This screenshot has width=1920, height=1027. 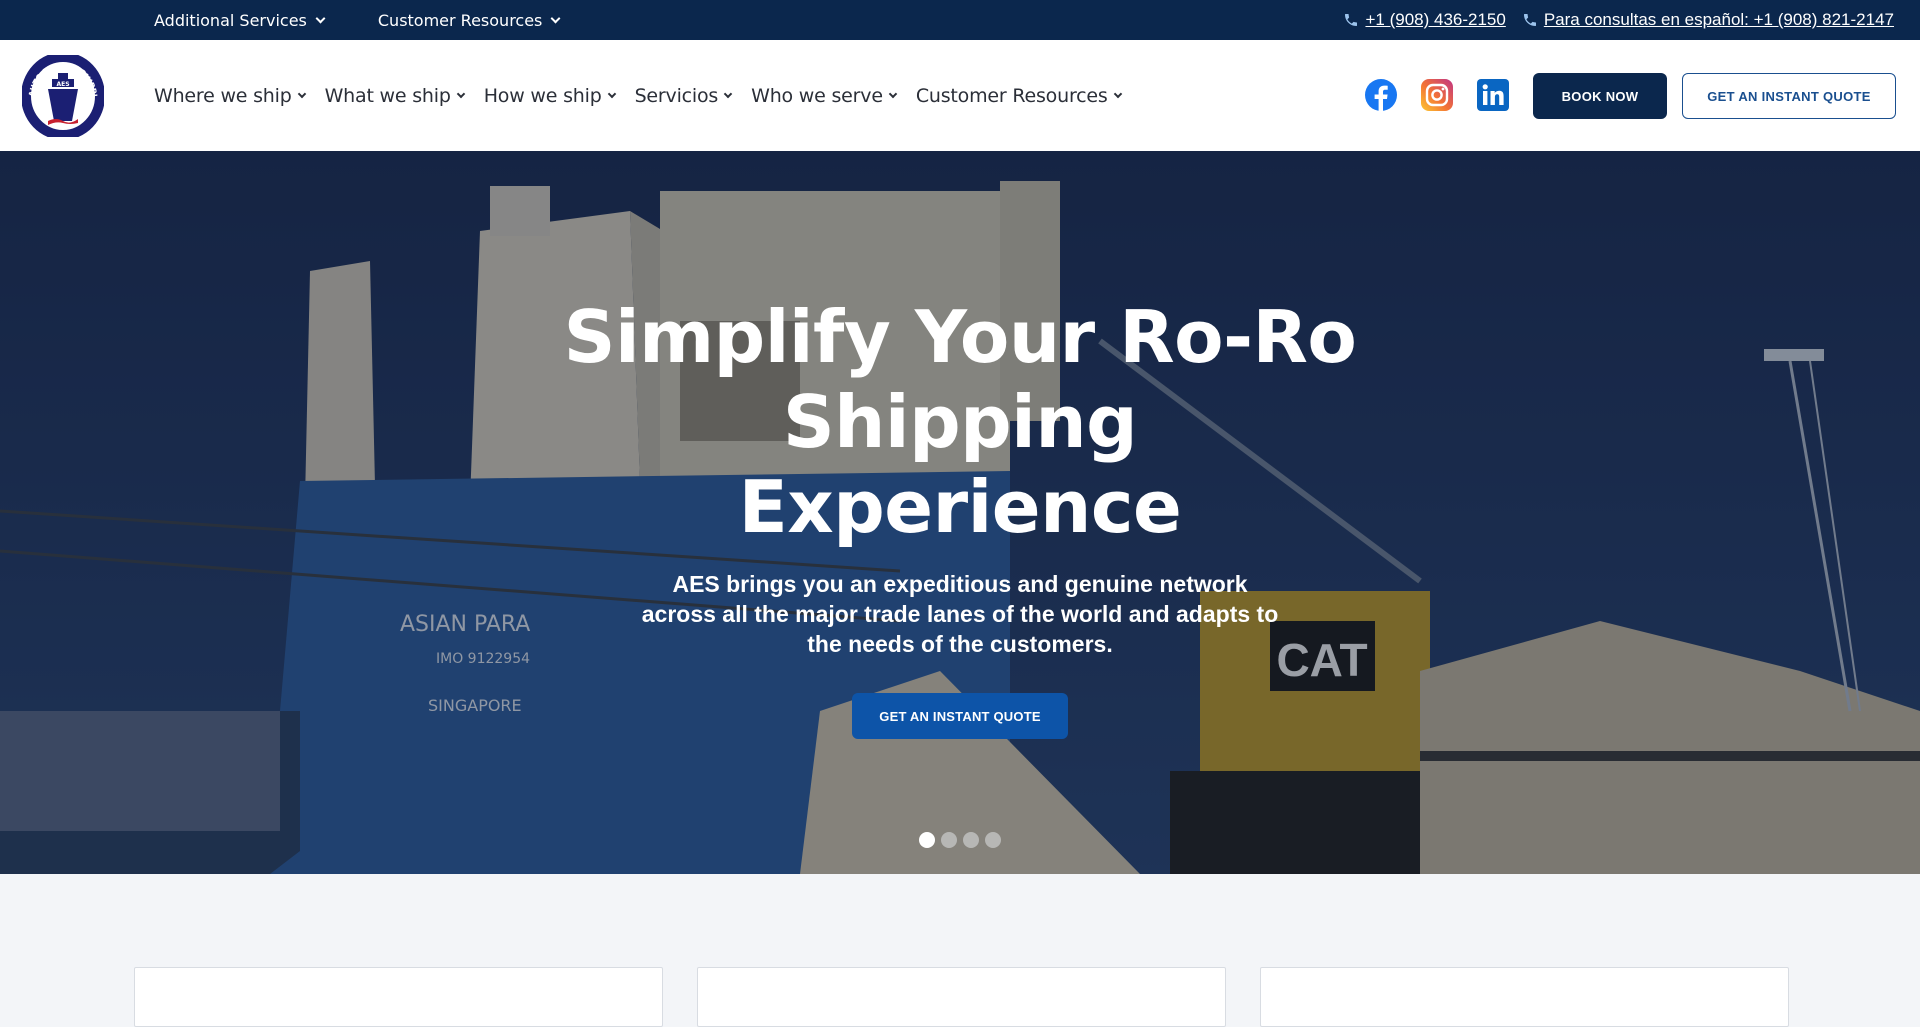 I want to click on facebook-icon, so click(x=1381, y=95).